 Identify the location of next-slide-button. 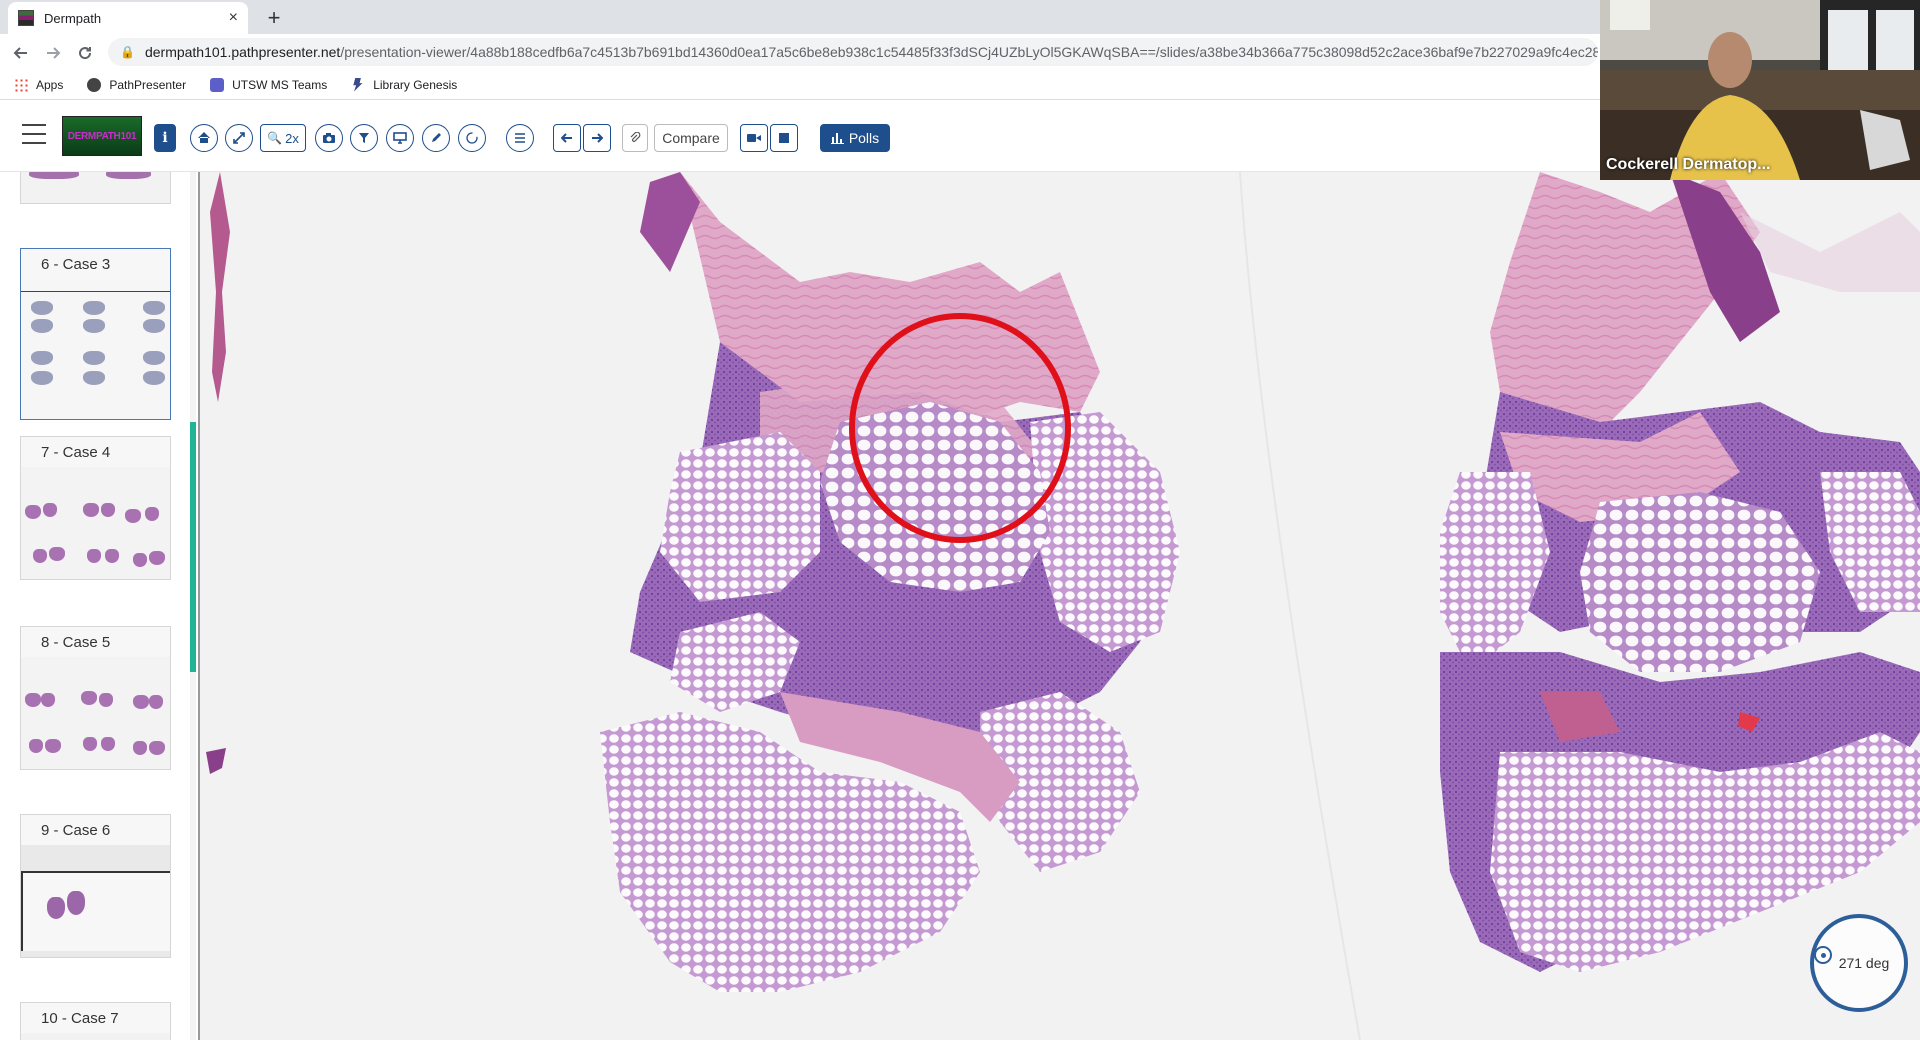
(597, 138).